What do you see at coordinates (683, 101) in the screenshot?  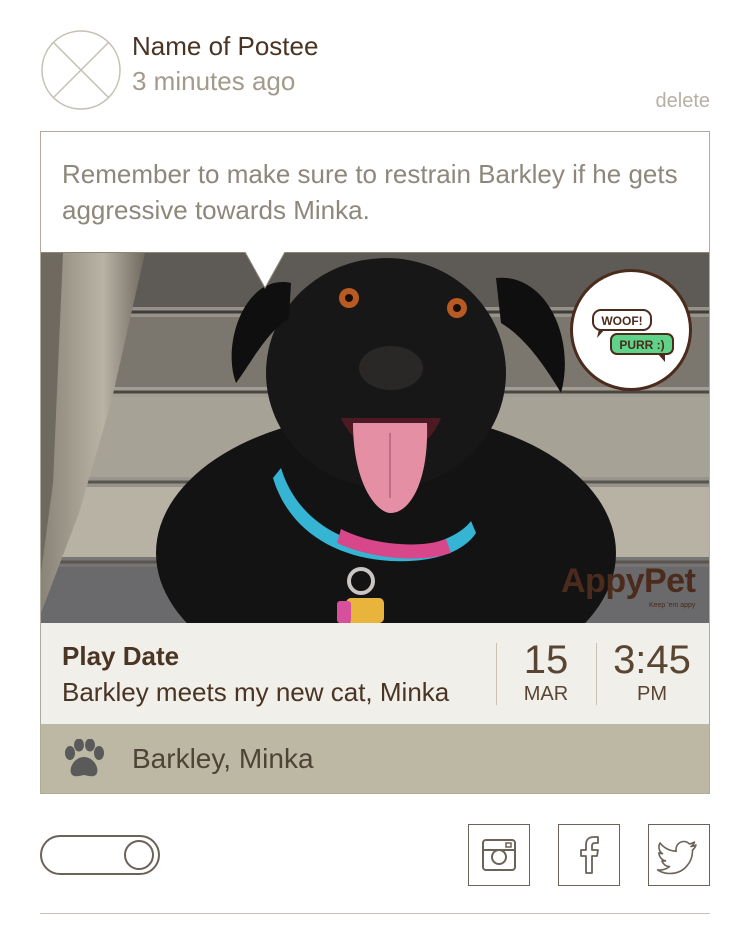 I see `delete-link: delete` at bounding box center [683, 101].